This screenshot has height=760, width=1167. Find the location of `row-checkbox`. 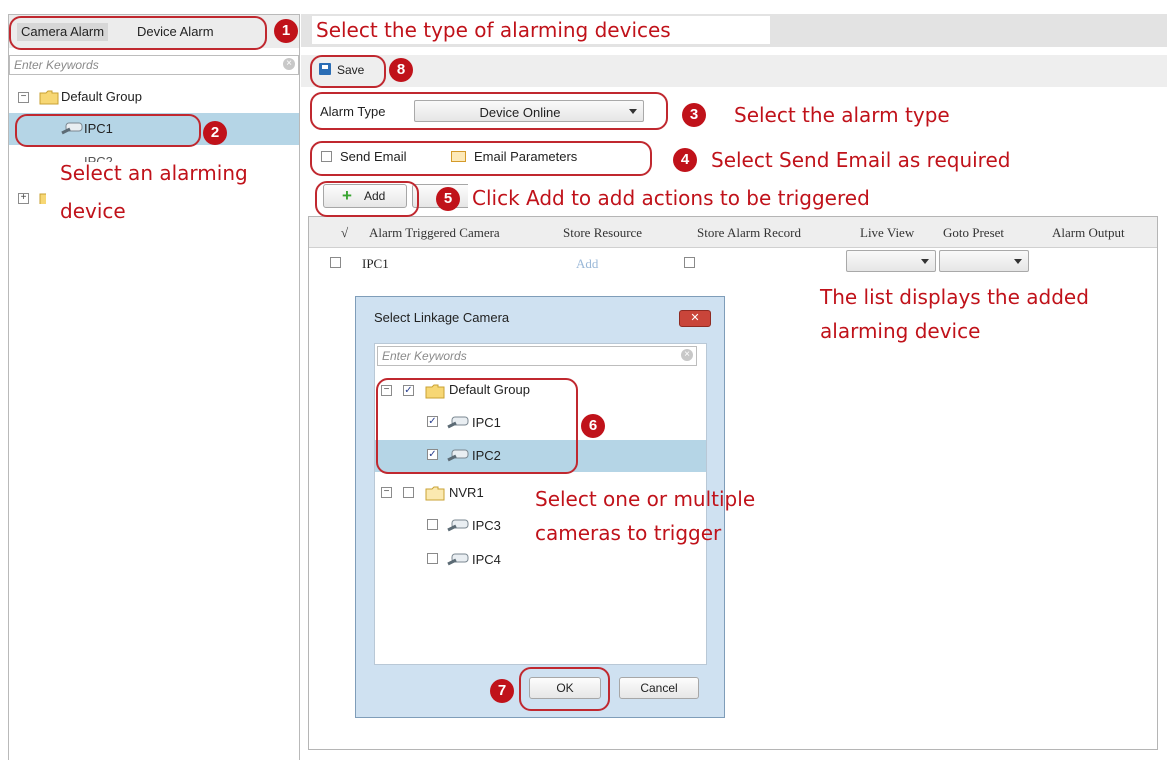

row-checkbox is located at coordinates (335, 262).